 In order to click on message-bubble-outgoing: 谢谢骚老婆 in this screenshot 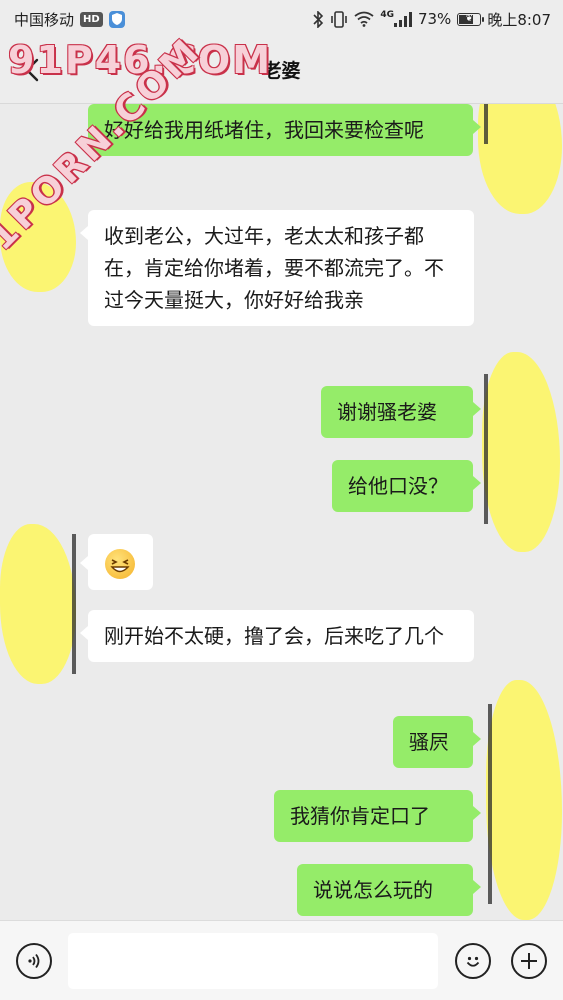, I will do `click(397, 412)`.